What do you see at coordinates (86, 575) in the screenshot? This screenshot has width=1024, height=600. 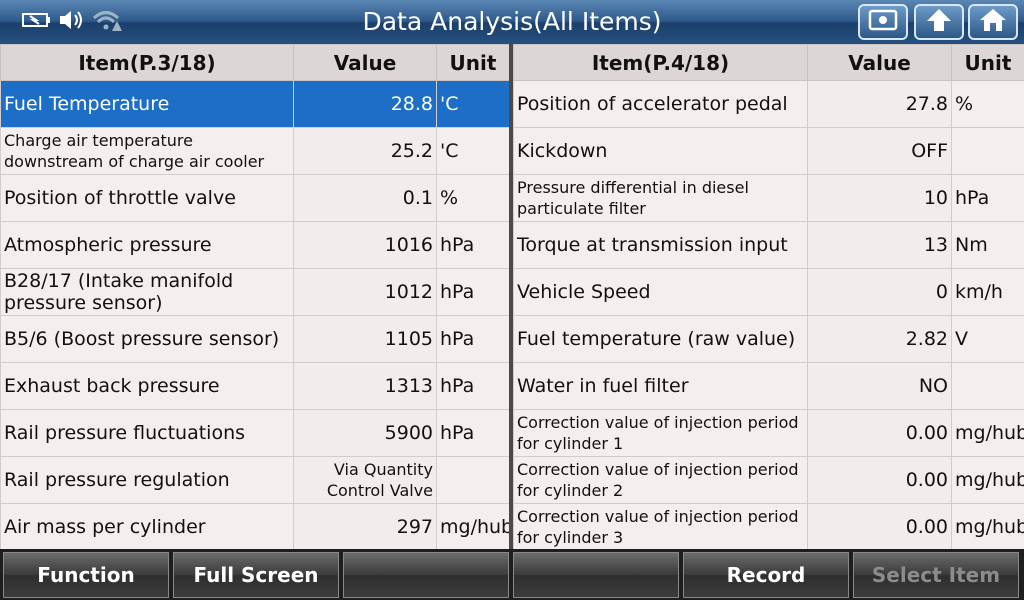 I see `function-button: Function` at bounding box center [86, 575].